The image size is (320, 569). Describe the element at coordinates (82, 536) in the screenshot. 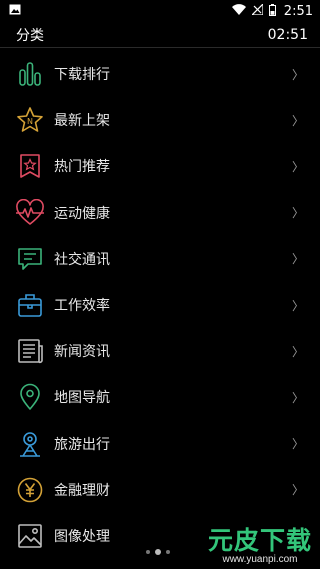

I see `category-label: 图像处理` at that location.